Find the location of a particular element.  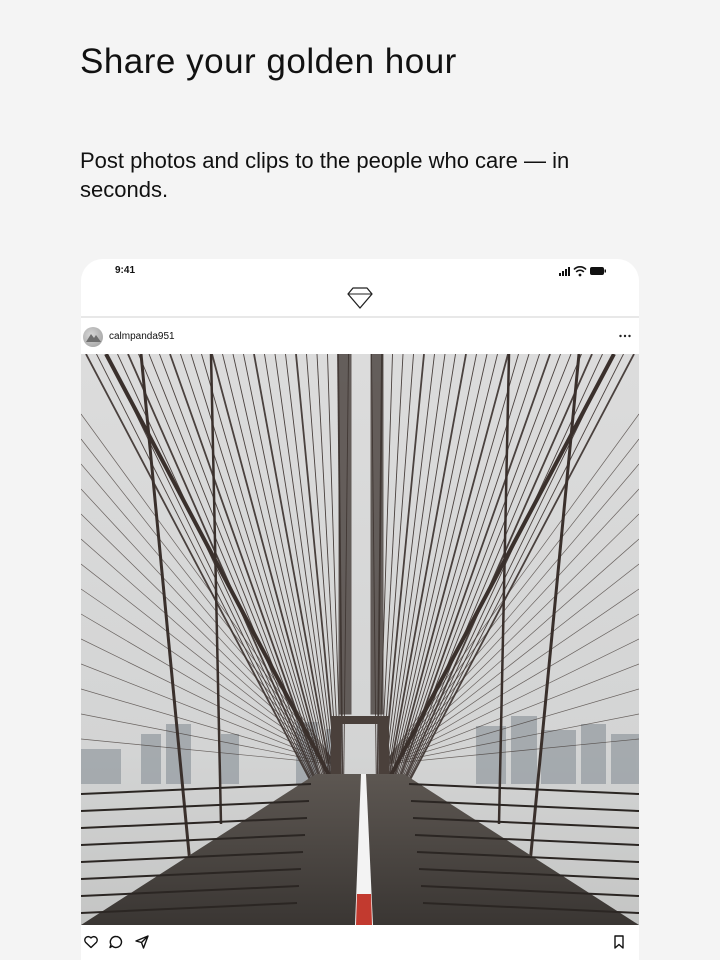

headline: Share your golden hour is located at coordinates (268, 61).